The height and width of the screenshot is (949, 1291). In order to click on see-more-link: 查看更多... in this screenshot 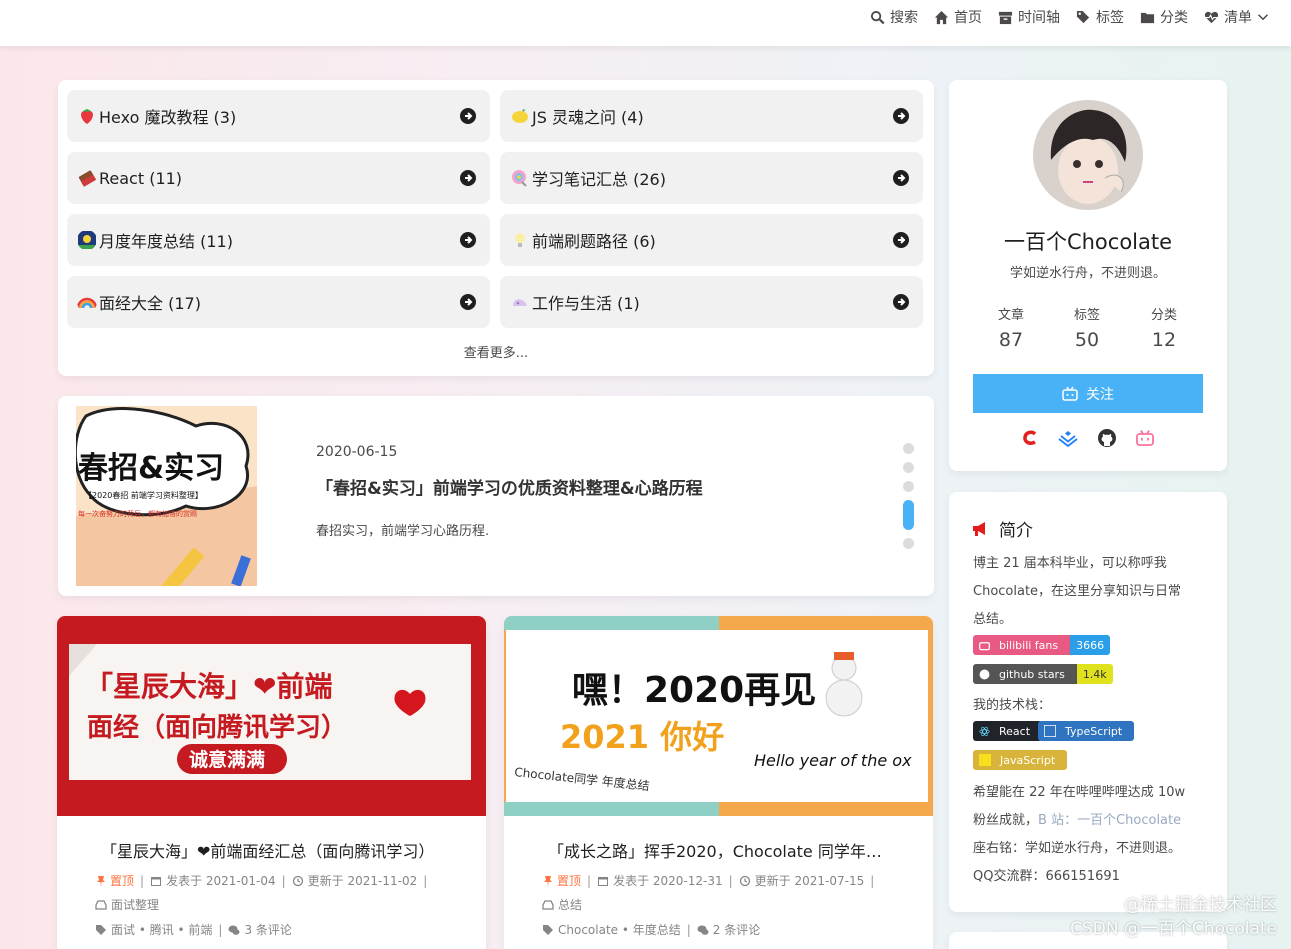, I will do `click(496, 351)`.